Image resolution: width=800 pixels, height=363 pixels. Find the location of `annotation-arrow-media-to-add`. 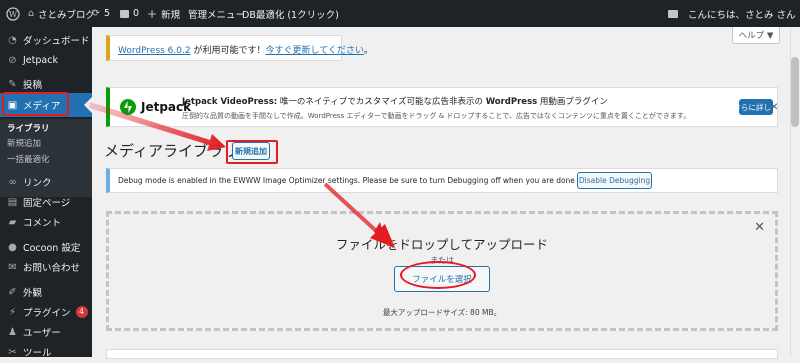

annotation-arrow-media-to-add is located at coordinates (157, 126).